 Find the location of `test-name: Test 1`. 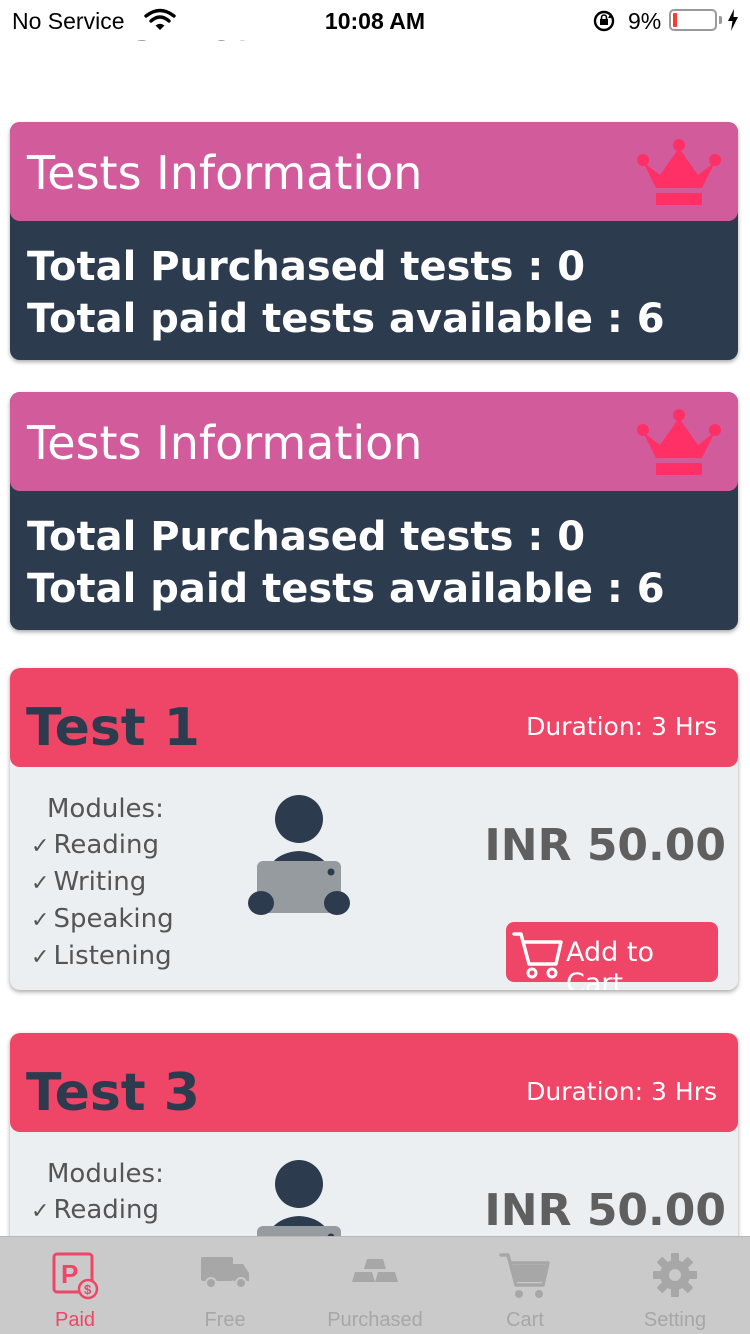

test-name: Test 1 is located at coordinates (113, 728).